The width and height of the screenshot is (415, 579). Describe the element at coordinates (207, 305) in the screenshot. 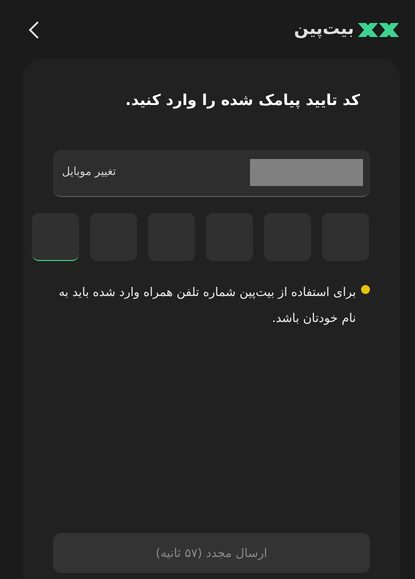

I see `note-text: برای استفاده از بیت‌پین شماره تلفن همراه وارد شده باید به نام خودتان باشد.` at that location.